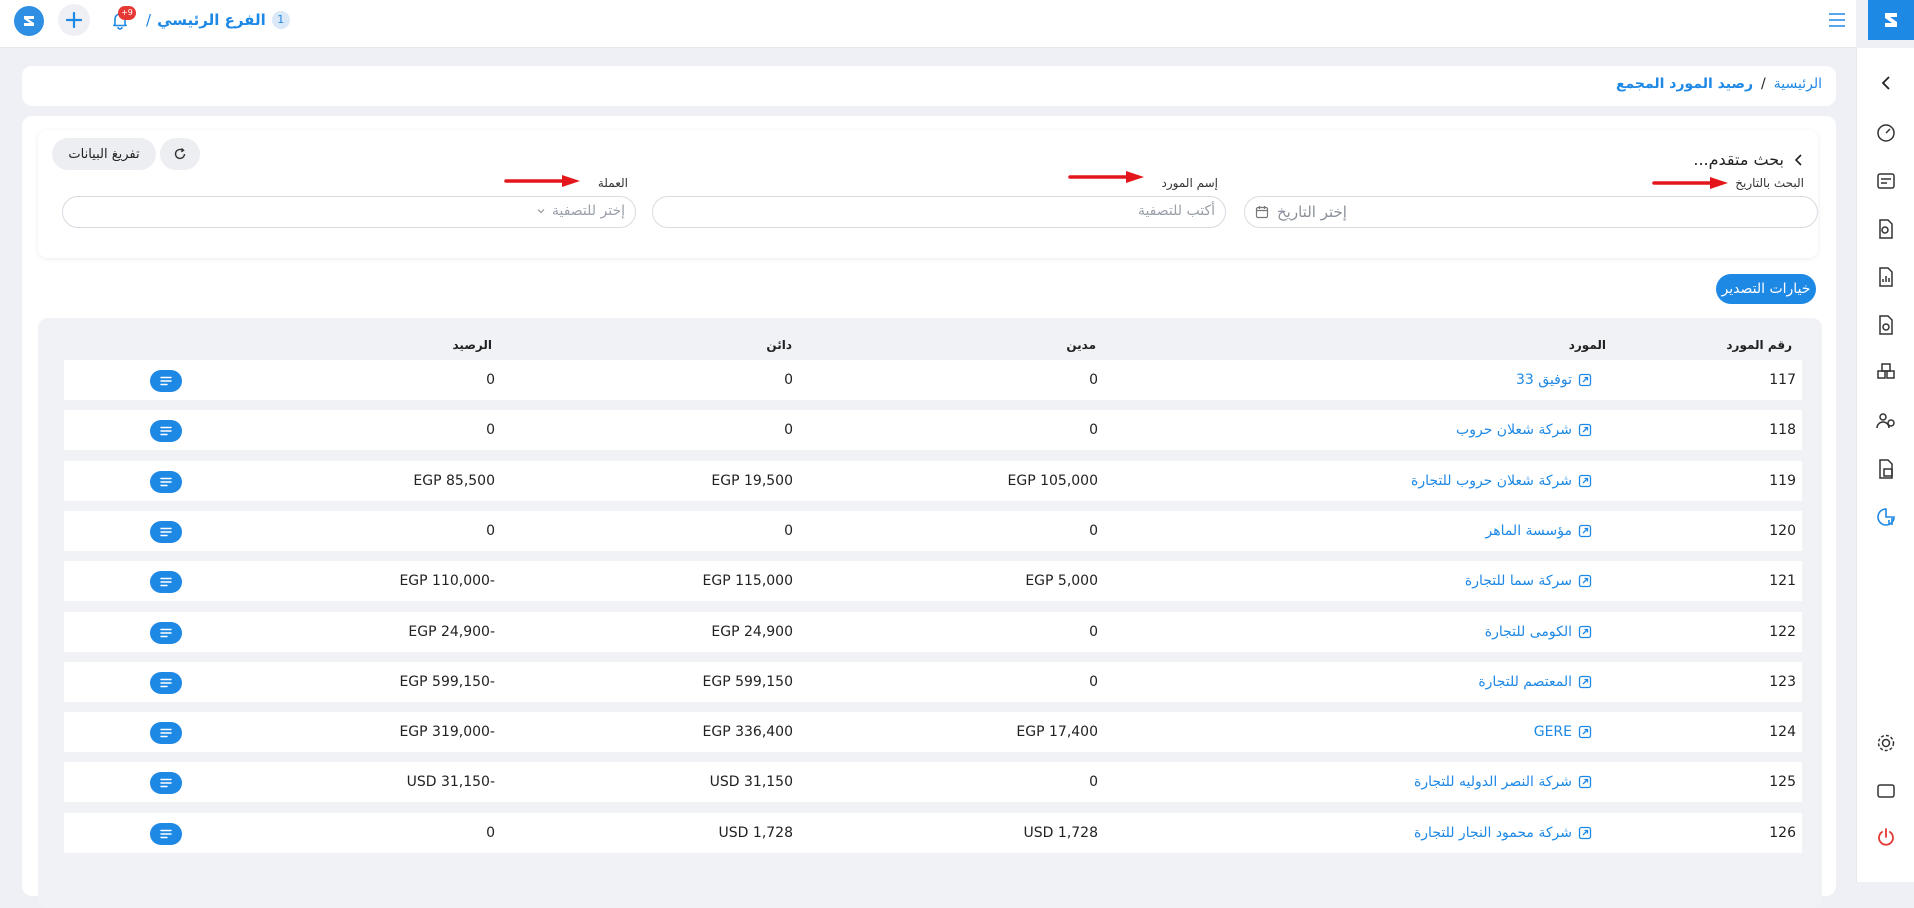 The width and height of the screenshot is (1914, 908). I want to click on cell-balance: EGP 24,900-, so click(451, 631).